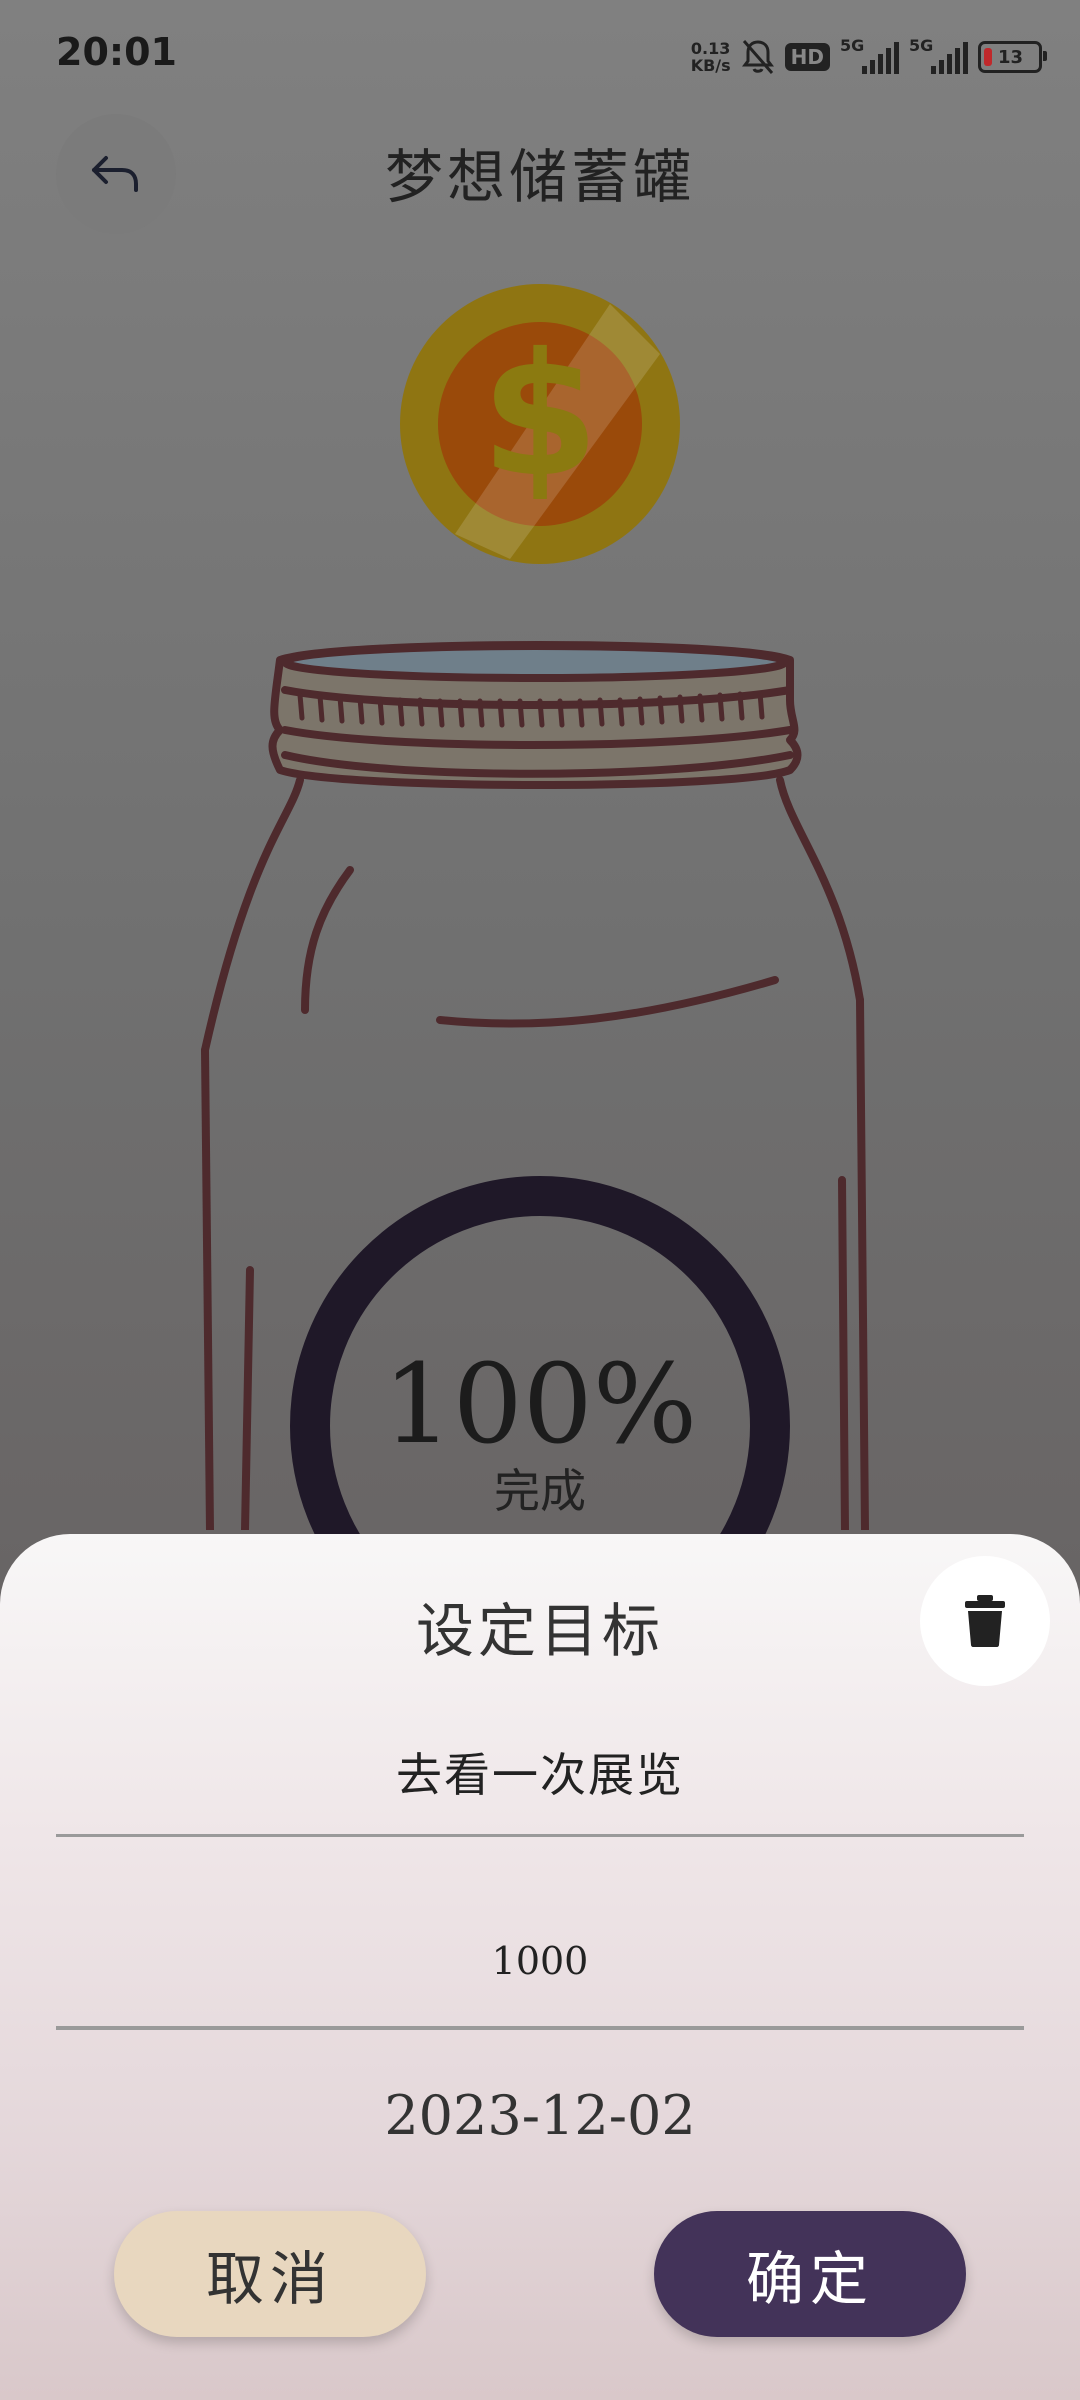  I want to click on cancel-button: 取消, so click(270, 2274).